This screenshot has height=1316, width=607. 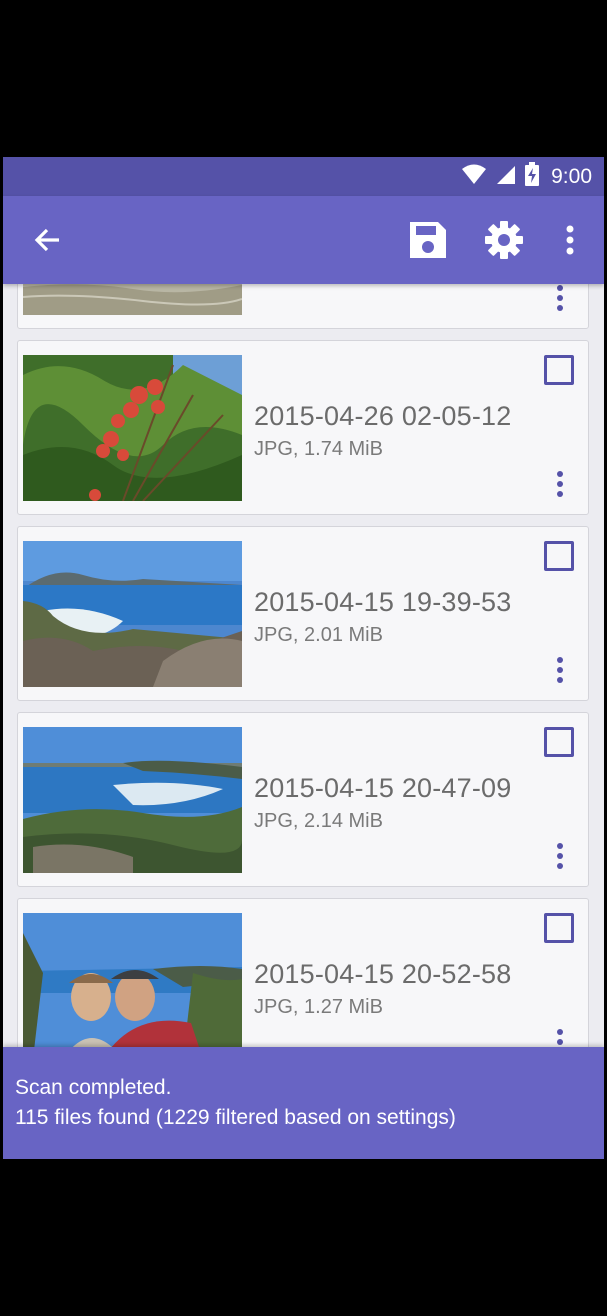 What do you see at coordinates (318, 635) in the screenshot?
I see `file-info: JPG, 2.01 MiB` at bounding box center [318, 635].